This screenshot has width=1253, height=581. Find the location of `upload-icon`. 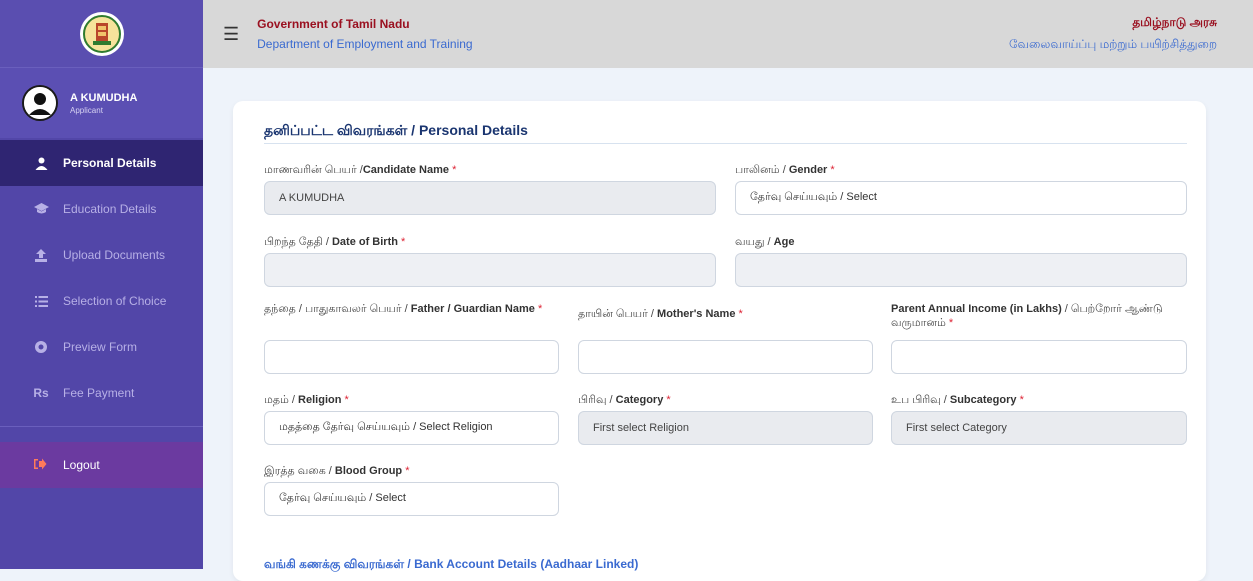

upload-icon is located at coordinates (41, 255).